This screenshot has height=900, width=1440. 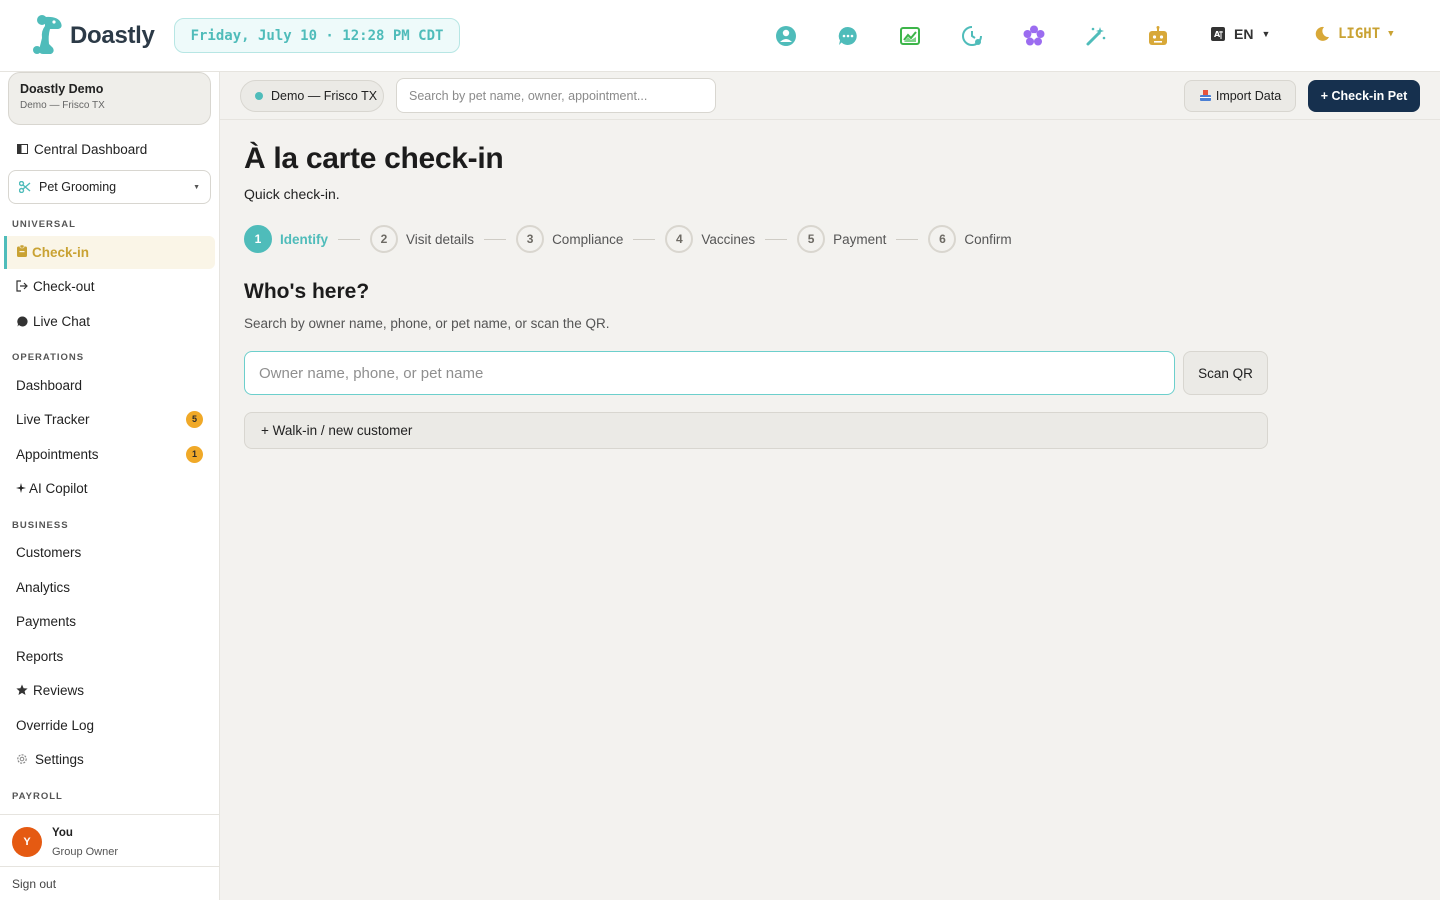 What do you see at coordinates (1096, 36) in the screenshot?
I see `magic-wand-icon` at bounding box center [1096, 36].